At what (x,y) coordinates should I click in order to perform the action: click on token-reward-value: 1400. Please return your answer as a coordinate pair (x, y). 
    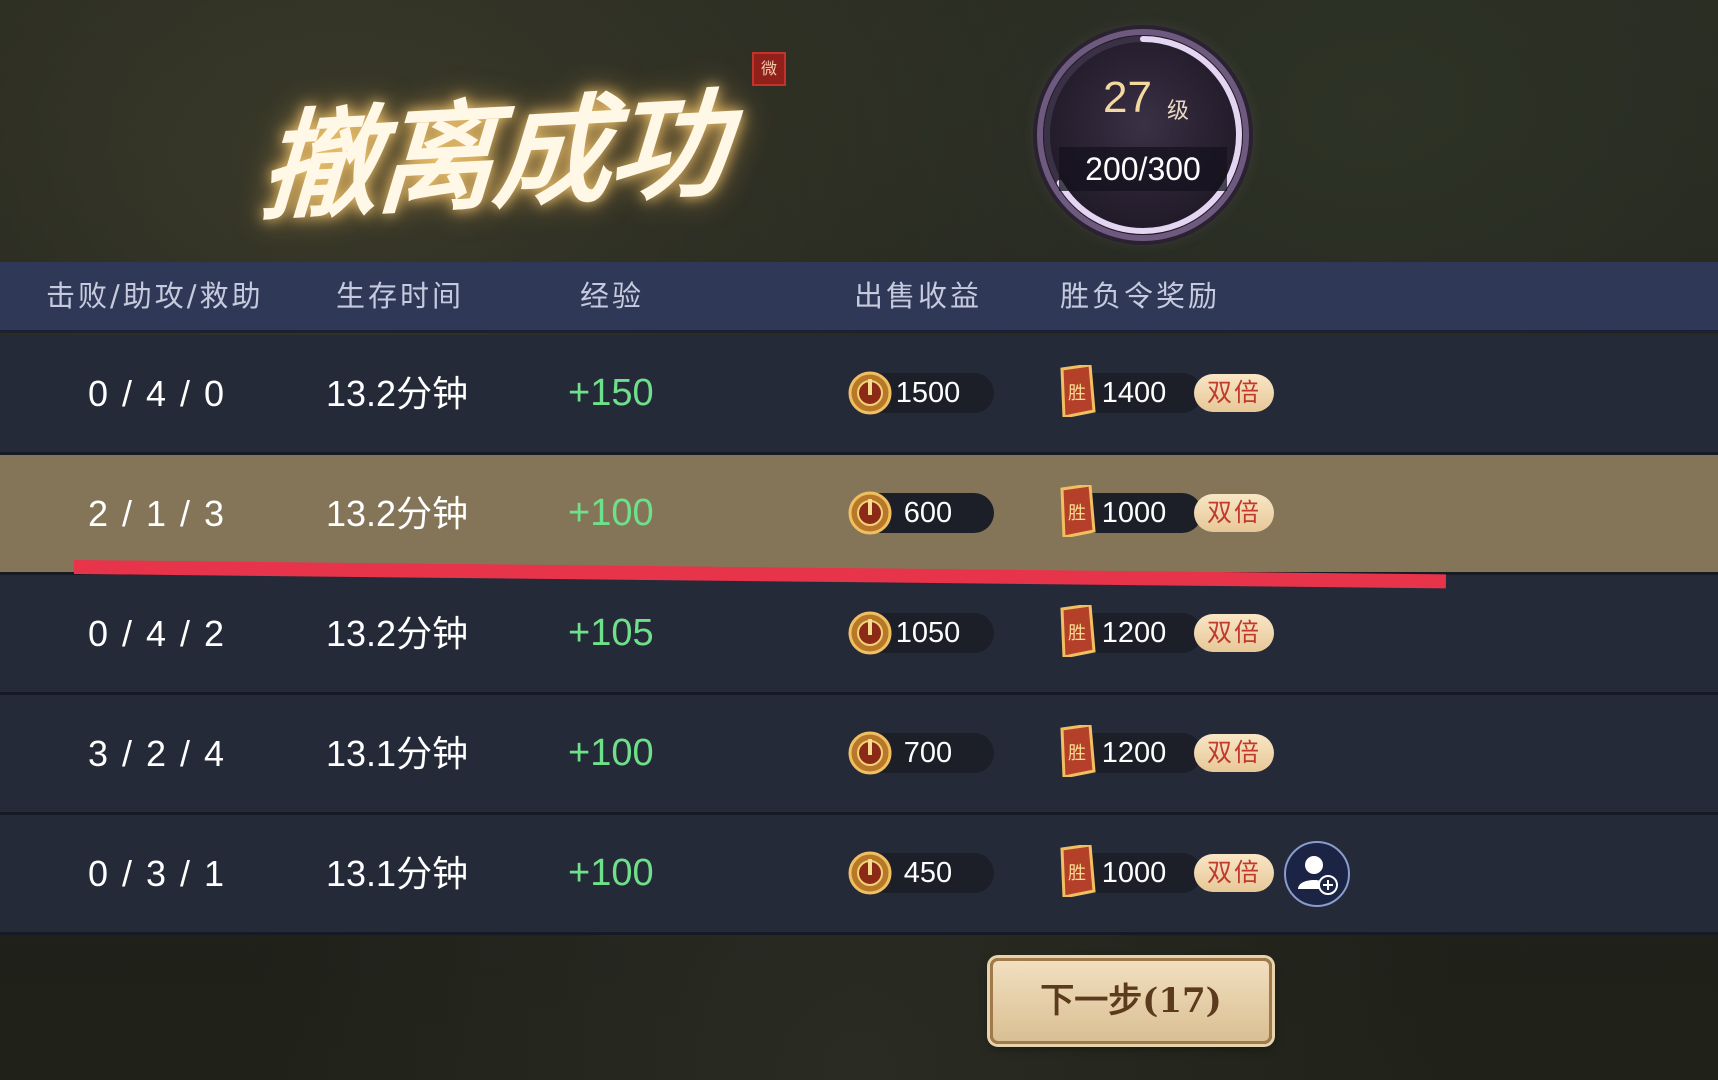
    Looking at the image, I should click on (1134, 393).